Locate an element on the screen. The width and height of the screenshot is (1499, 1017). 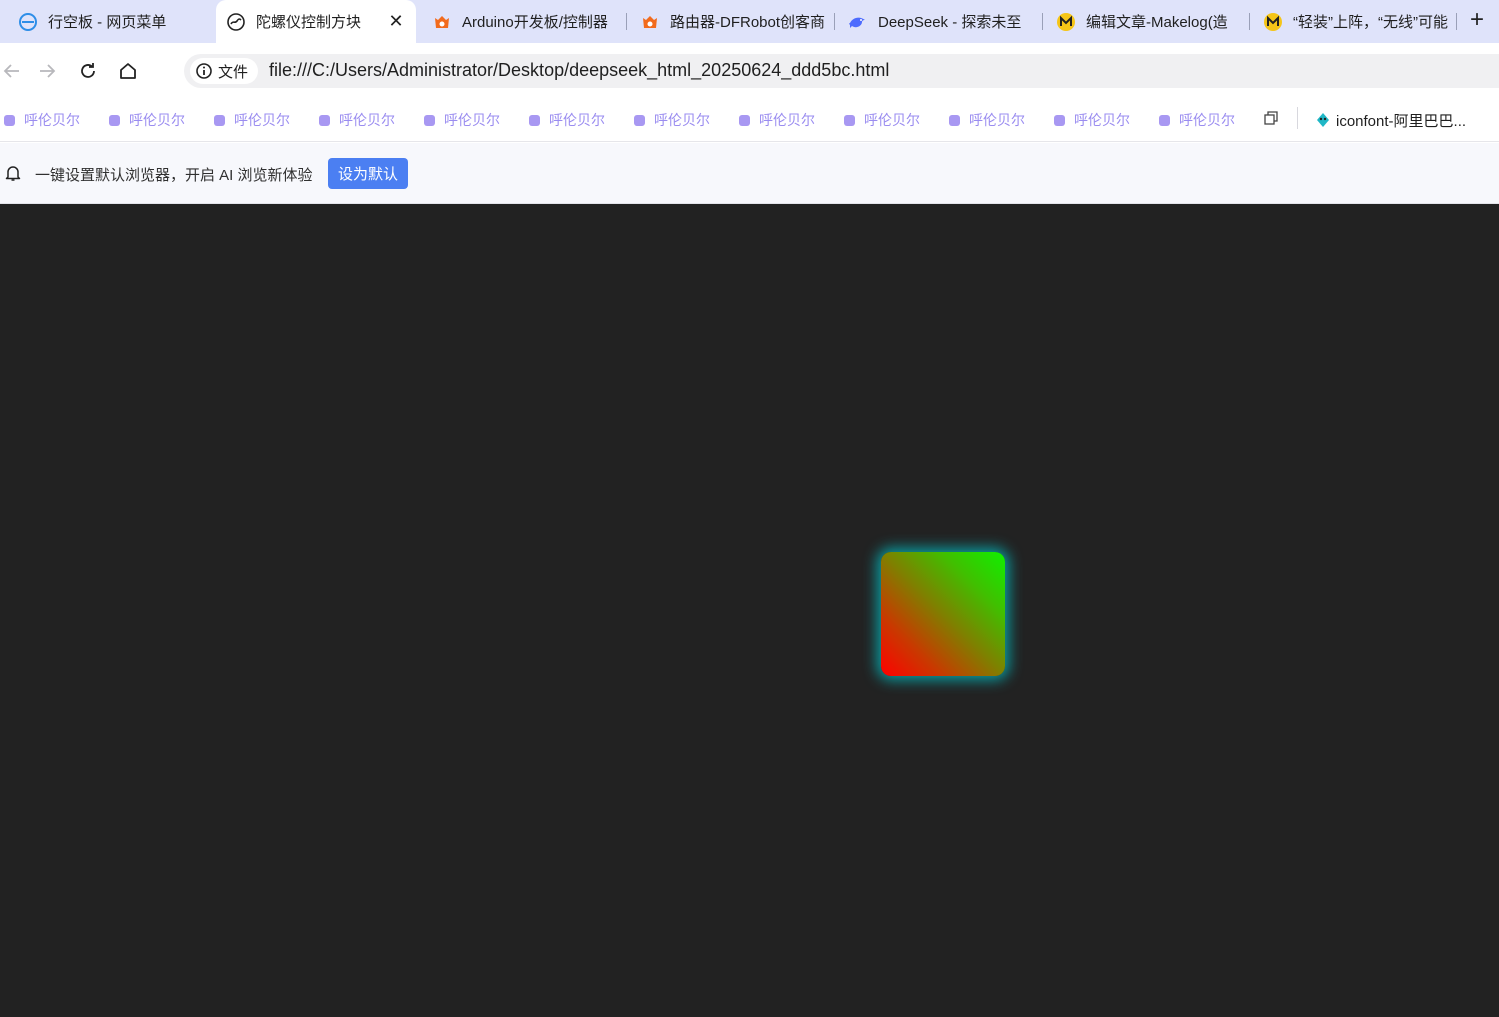
close-tab-icon: ✕ is located at coordinates (396, 21).